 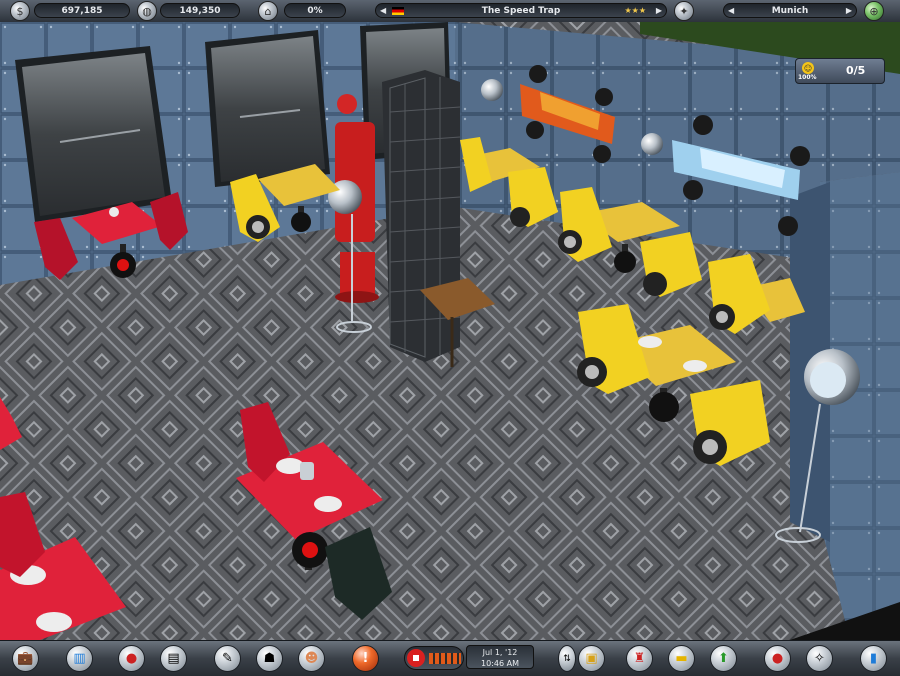 What do you see at coordinates (315, 10) in the screenshot?
I see `percent-display: 0%` at bounding box center [315, 10].